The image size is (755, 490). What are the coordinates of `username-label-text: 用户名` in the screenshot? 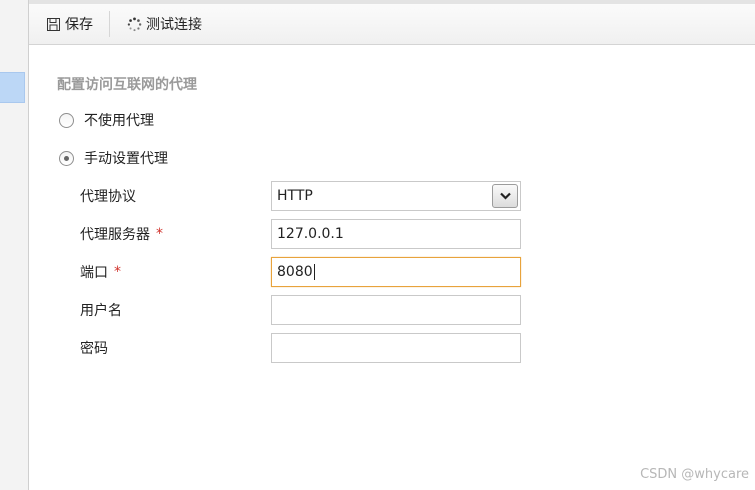 It's located at (101, 311).